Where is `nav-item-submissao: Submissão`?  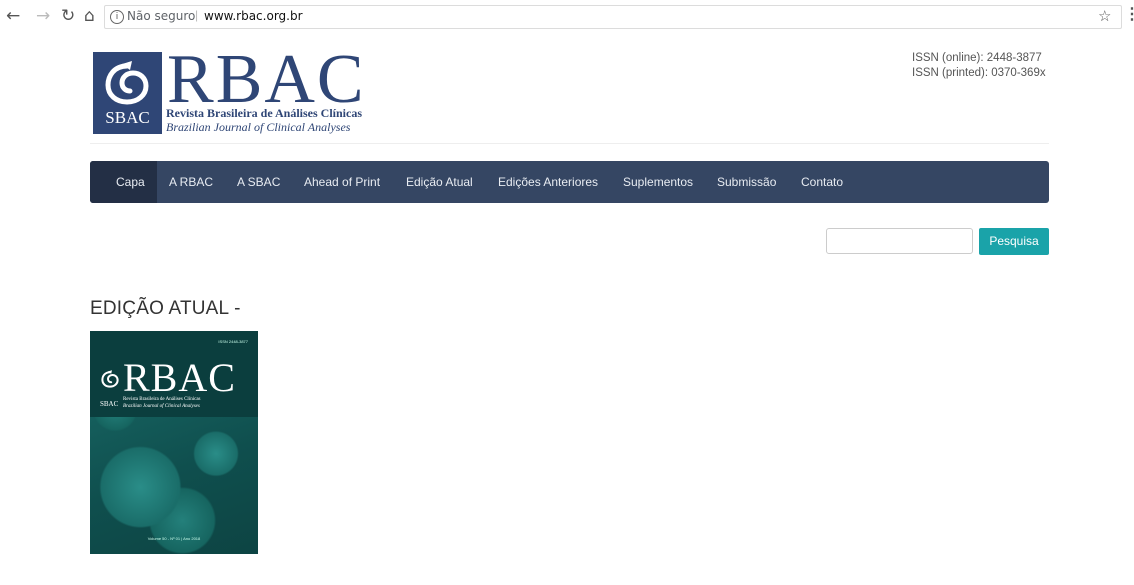
nav-item-submissao: Submissão is located at coordinates (746, 182).